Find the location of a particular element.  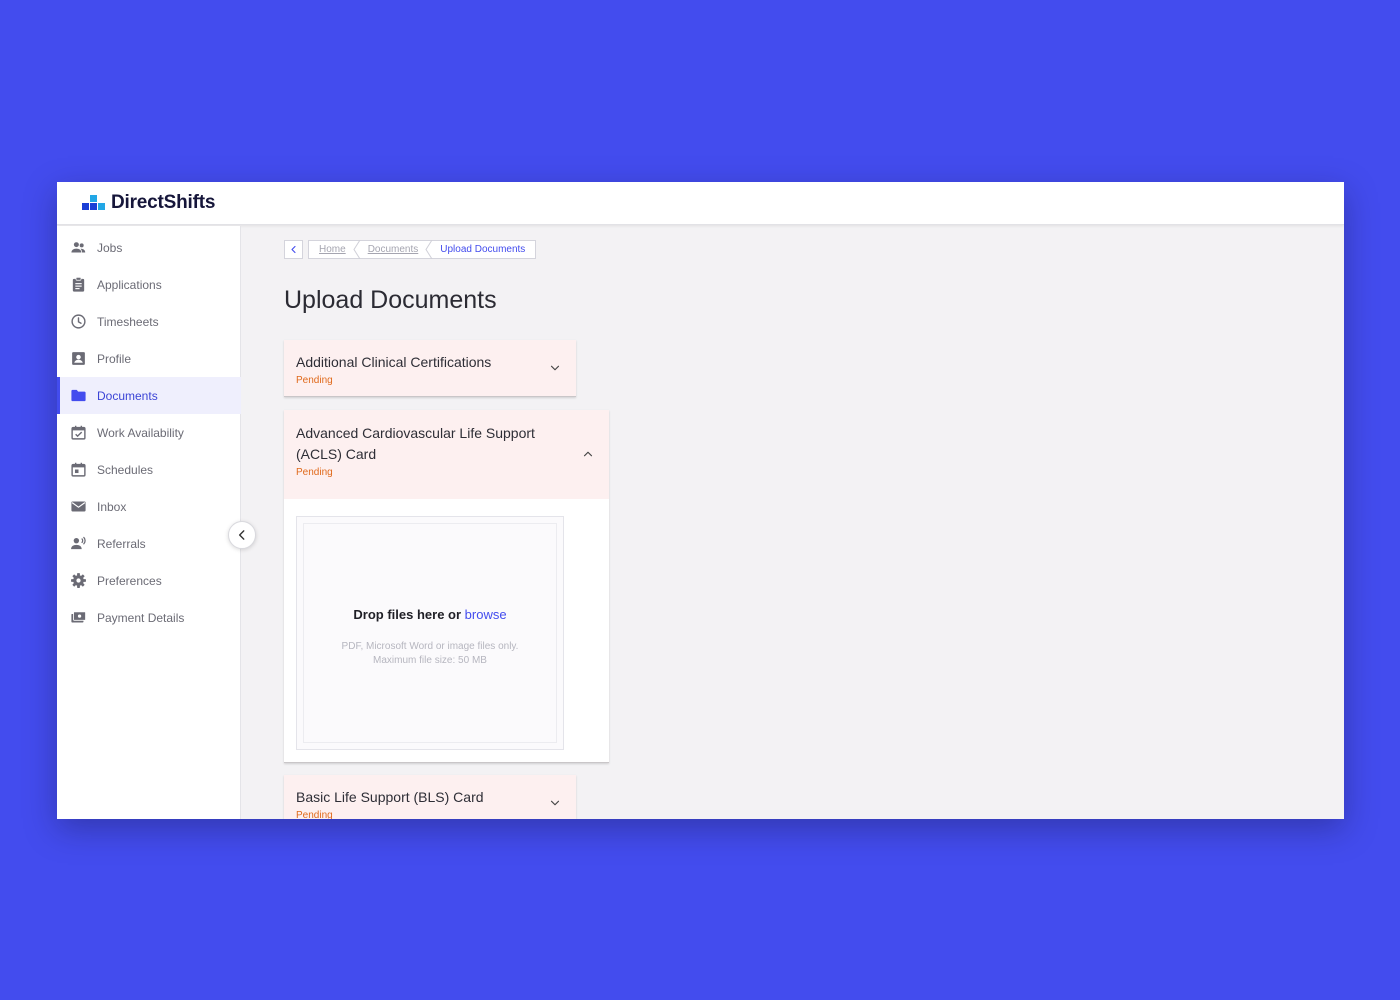

sidebar-item-label: Jobs is located at coordinates (110, 247).